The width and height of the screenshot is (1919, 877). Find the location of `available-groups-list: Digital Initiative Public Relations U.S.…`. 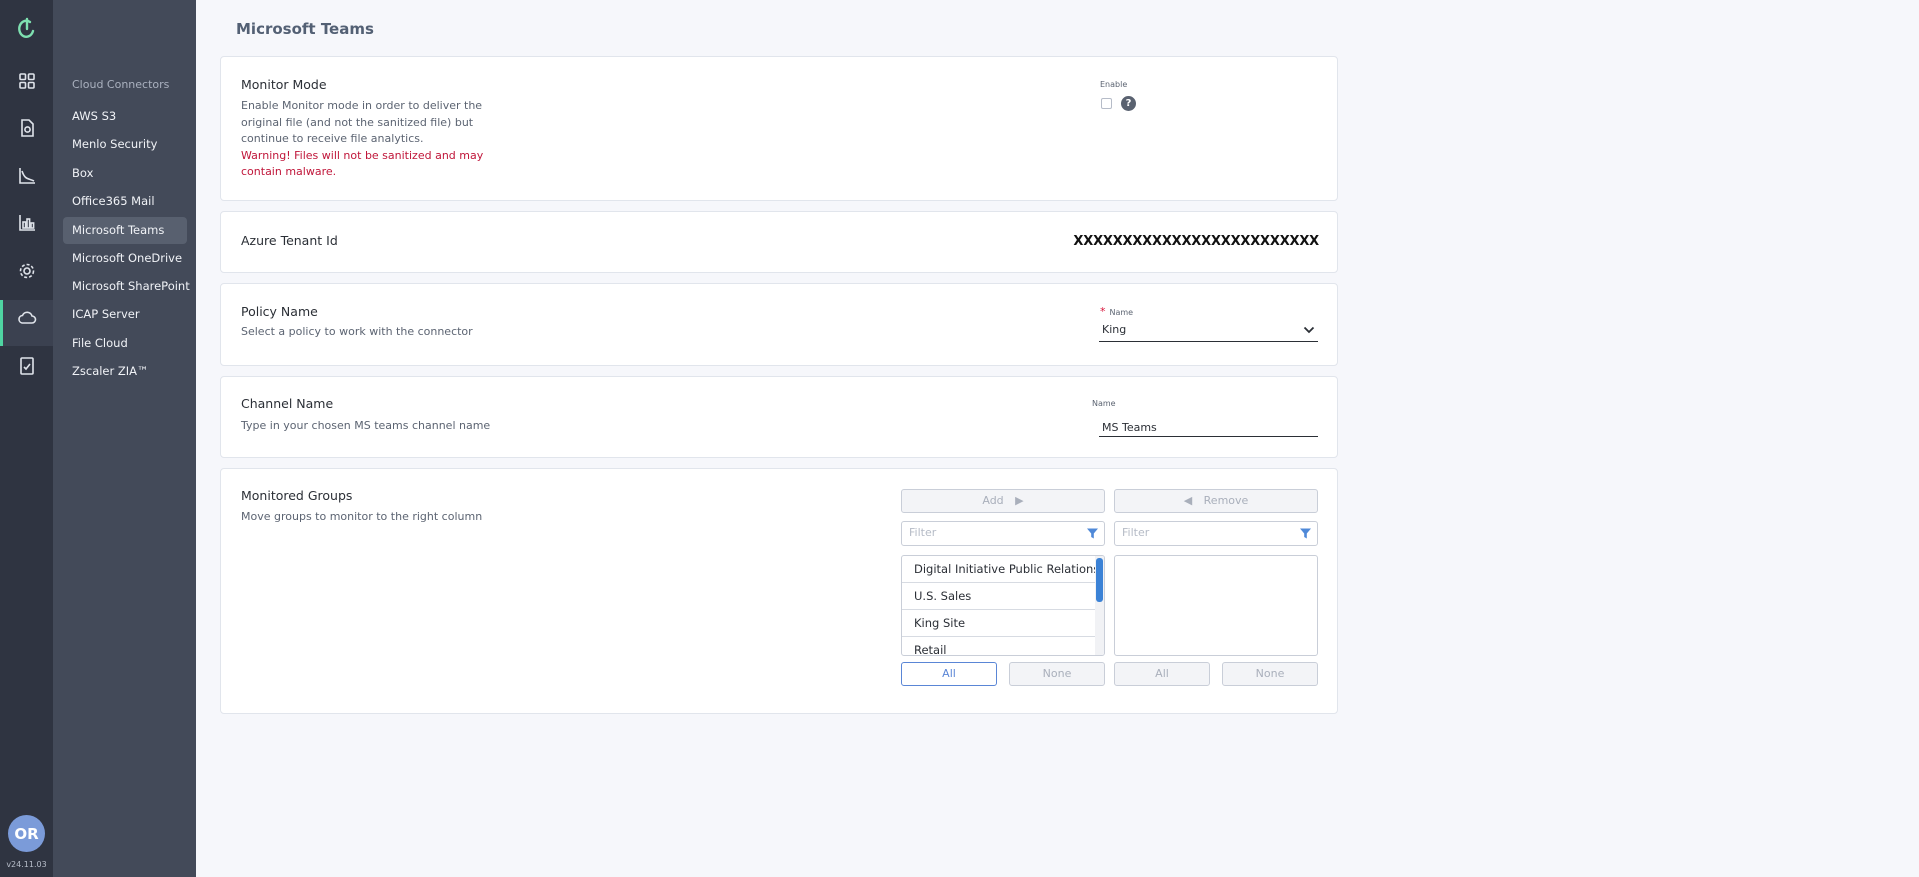

available-groups-list: Digital Initiative Public Relations U.S.… is located at coordinates (1003, 605).